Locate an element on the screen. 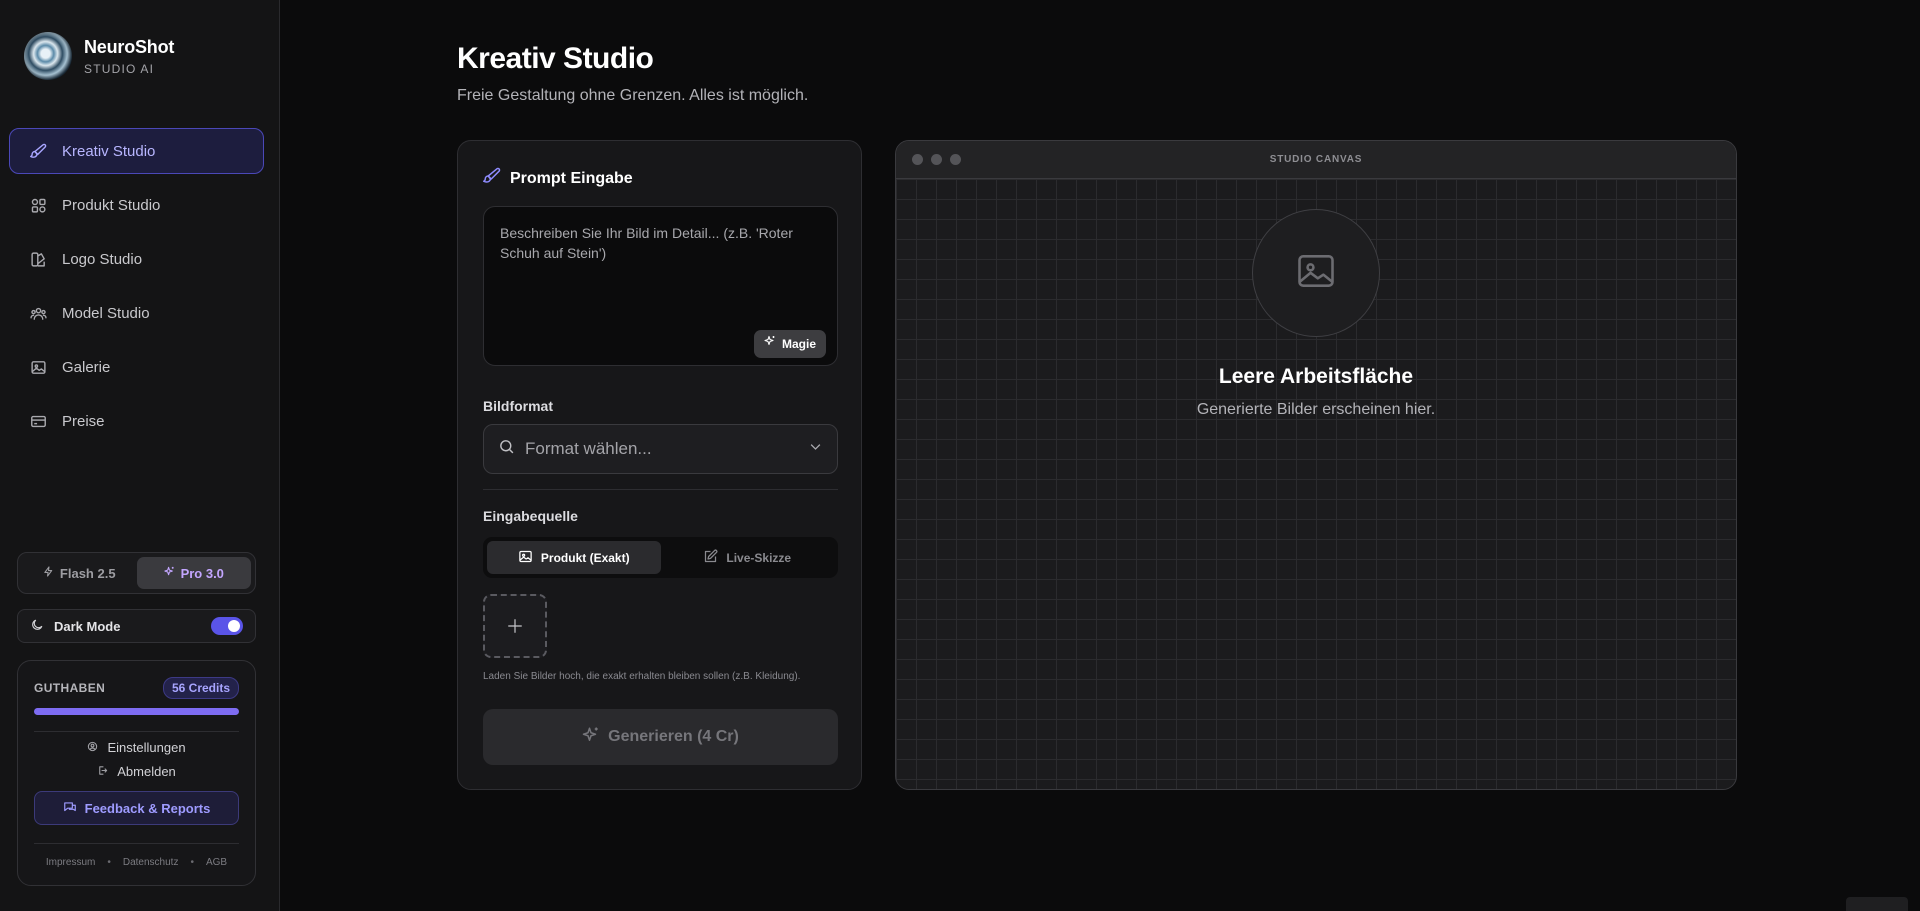 This screenshot has height=911, width=1920. logout-icon is located at coordinates (104, 772).